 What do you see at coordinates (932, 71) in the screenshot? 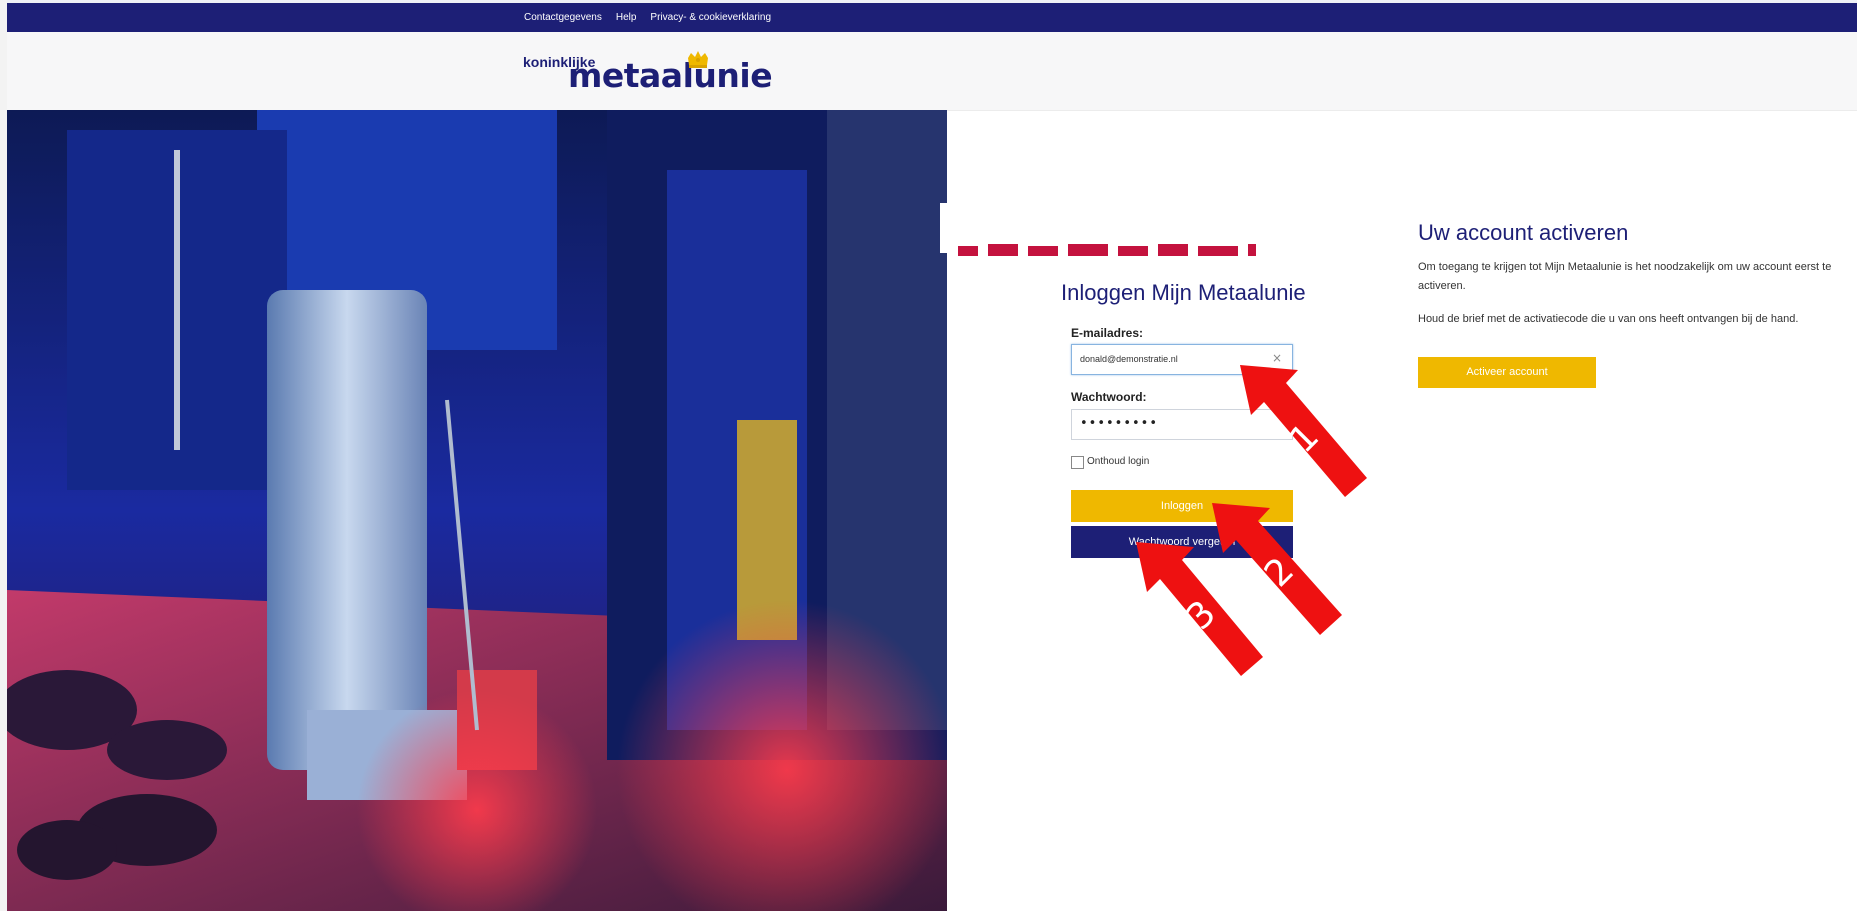
I see `header: koninklijke metaalunie` at bounding box center [932, 71].